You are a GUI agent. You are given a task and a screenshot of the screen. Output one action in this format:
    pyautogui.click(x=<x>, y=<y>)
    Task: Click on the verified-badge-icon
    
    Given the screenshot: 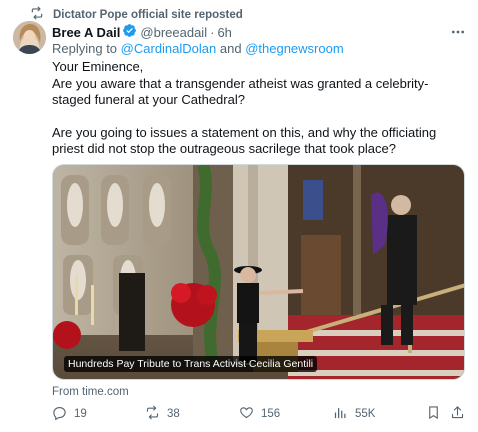 What is the action you would take?
    pyautogui.click(x=130, y=32)
    